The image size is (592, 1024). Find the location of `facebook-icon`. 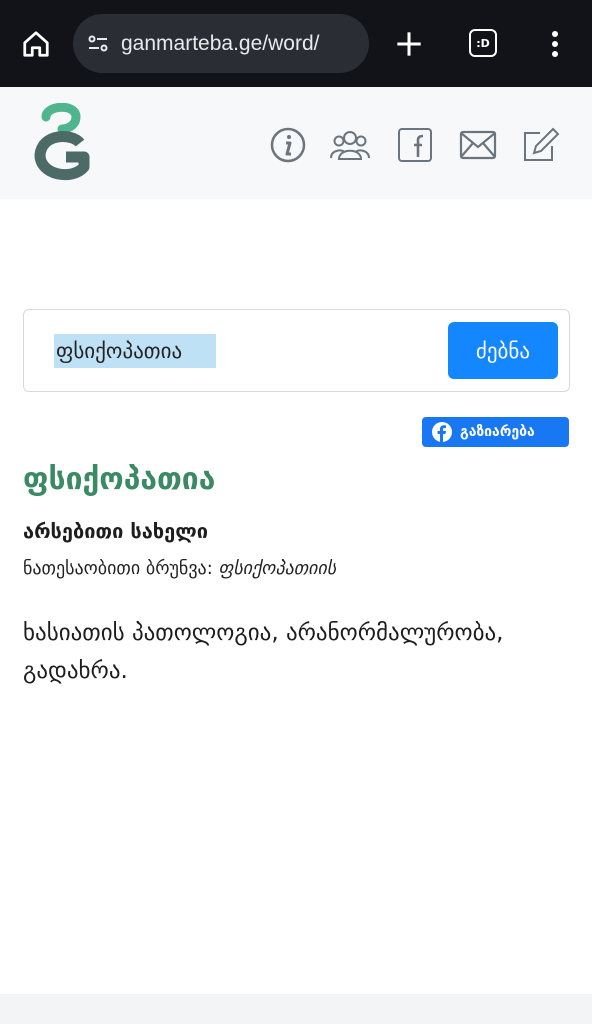

facebook-icon is located at coordinates (415, 145).